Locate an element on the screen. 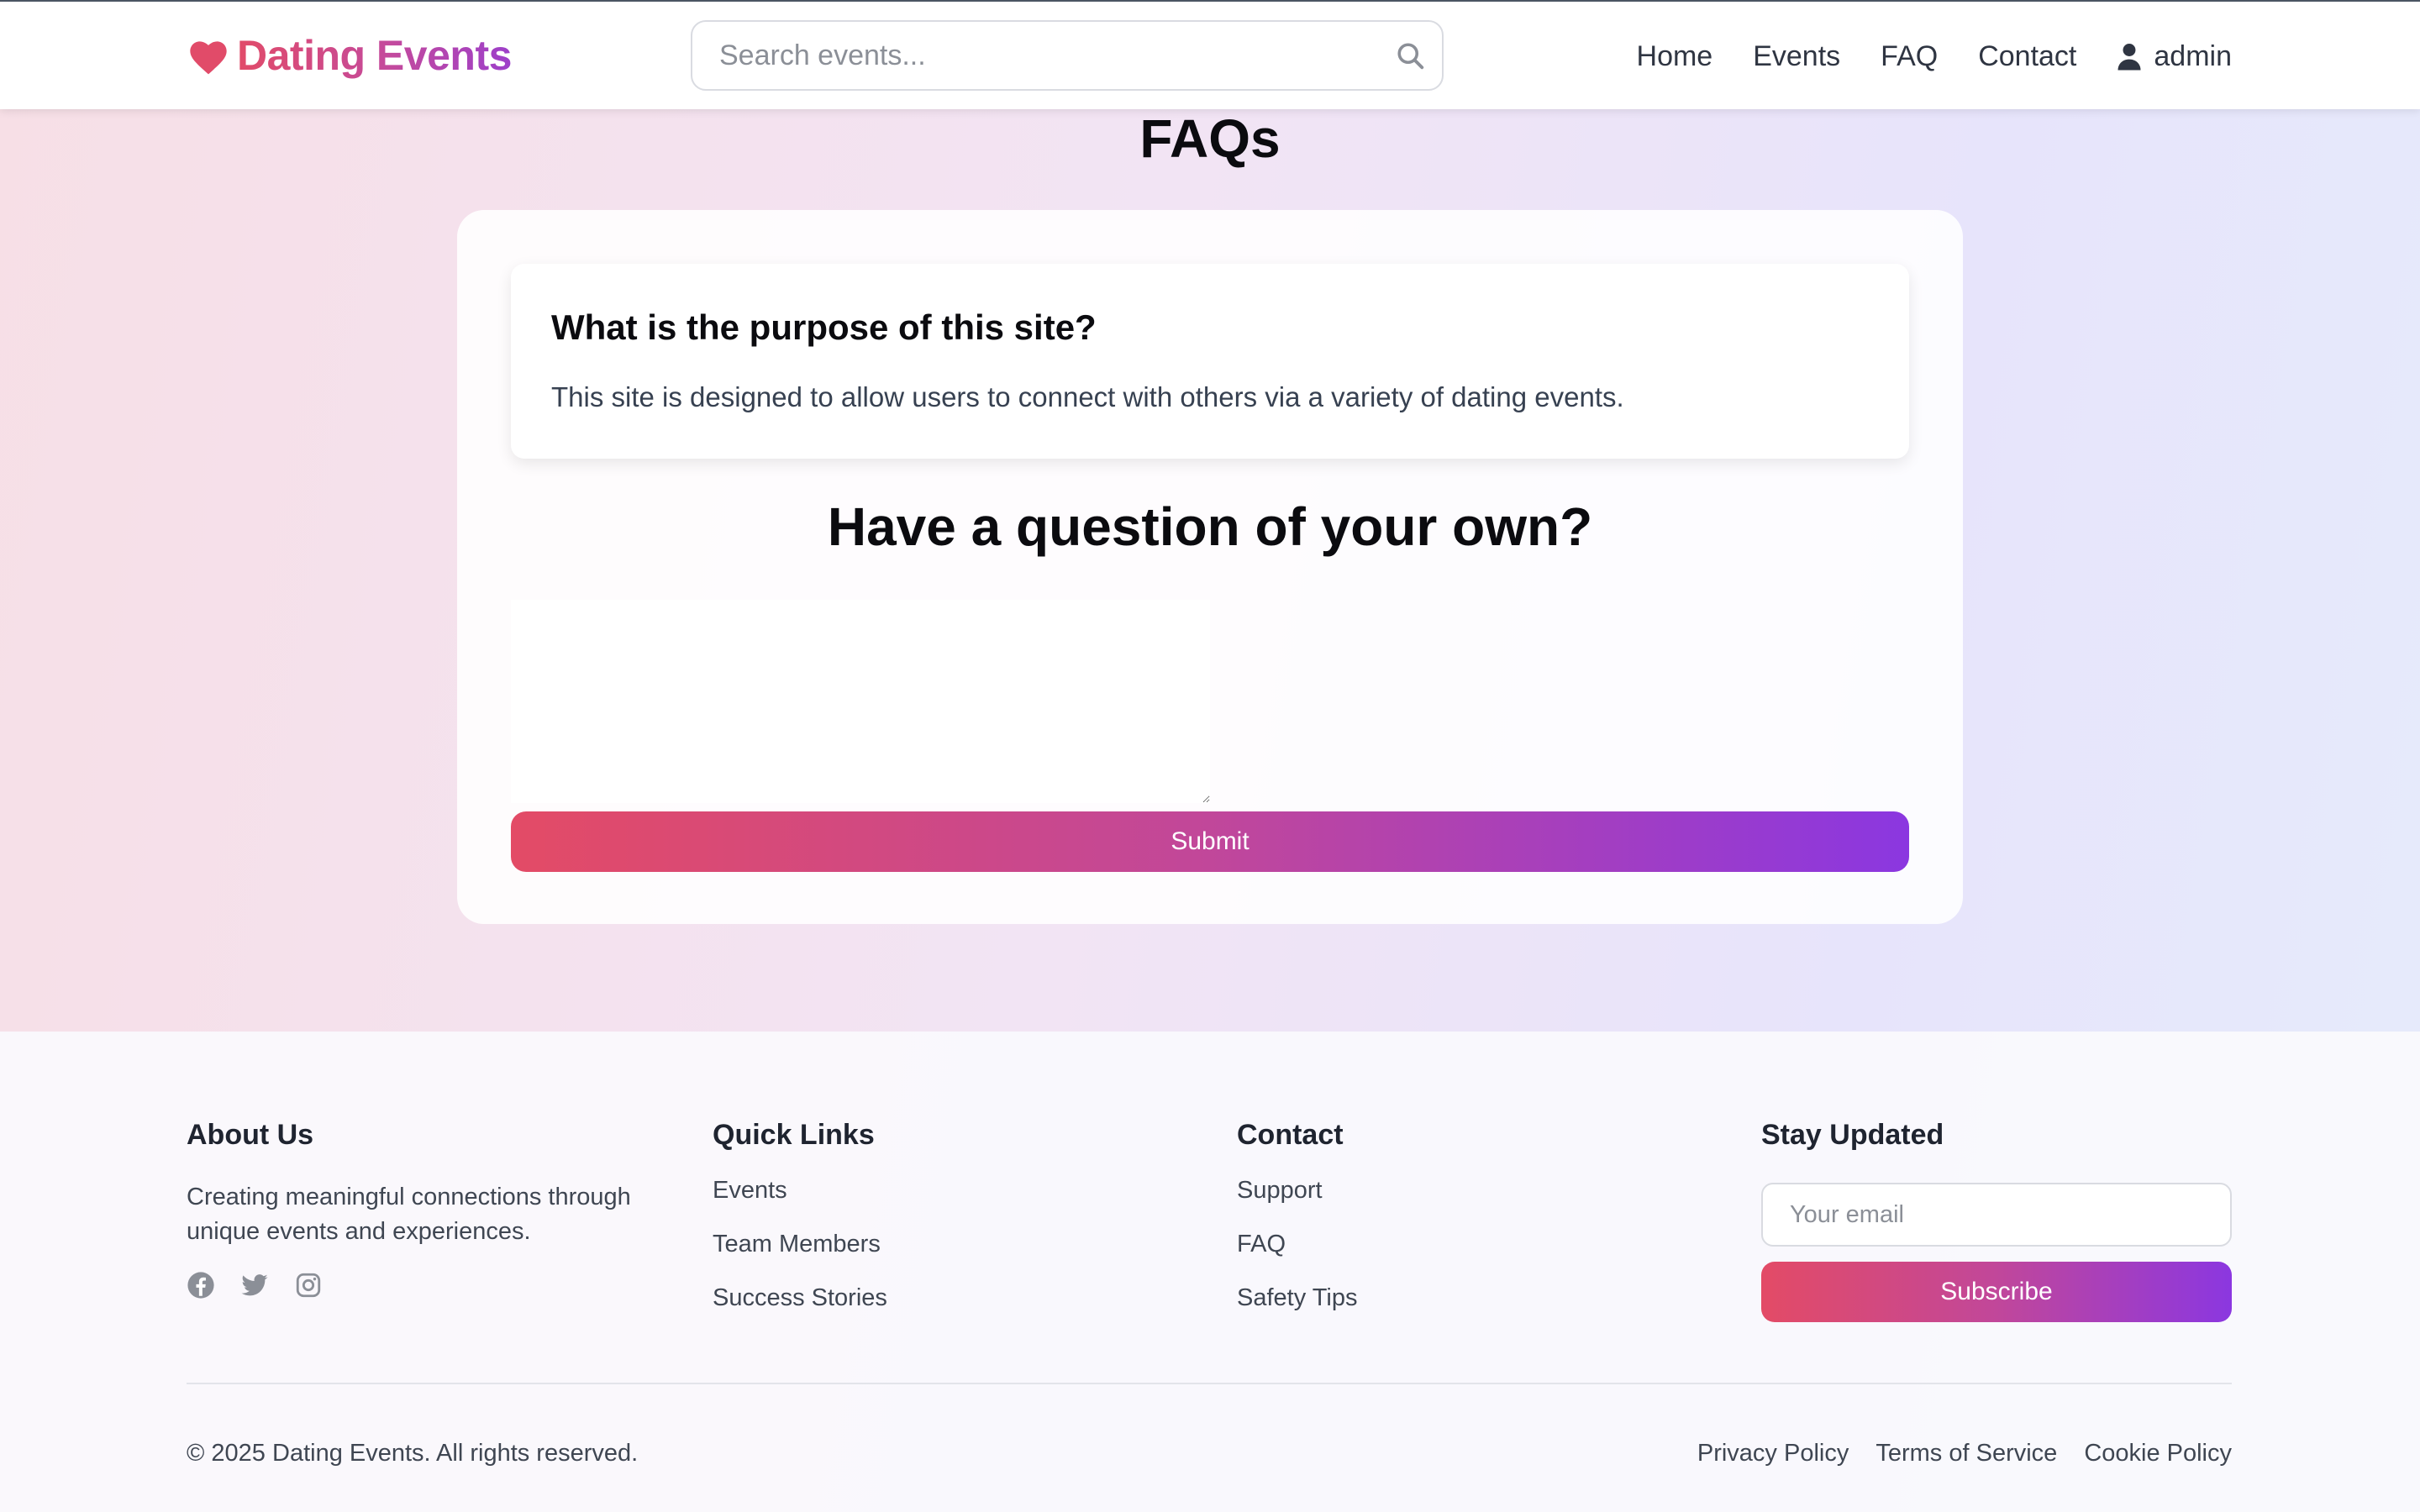 This screenshot has height=1512, width=2420. facebook-icon is located at coordinates (201, 1285).